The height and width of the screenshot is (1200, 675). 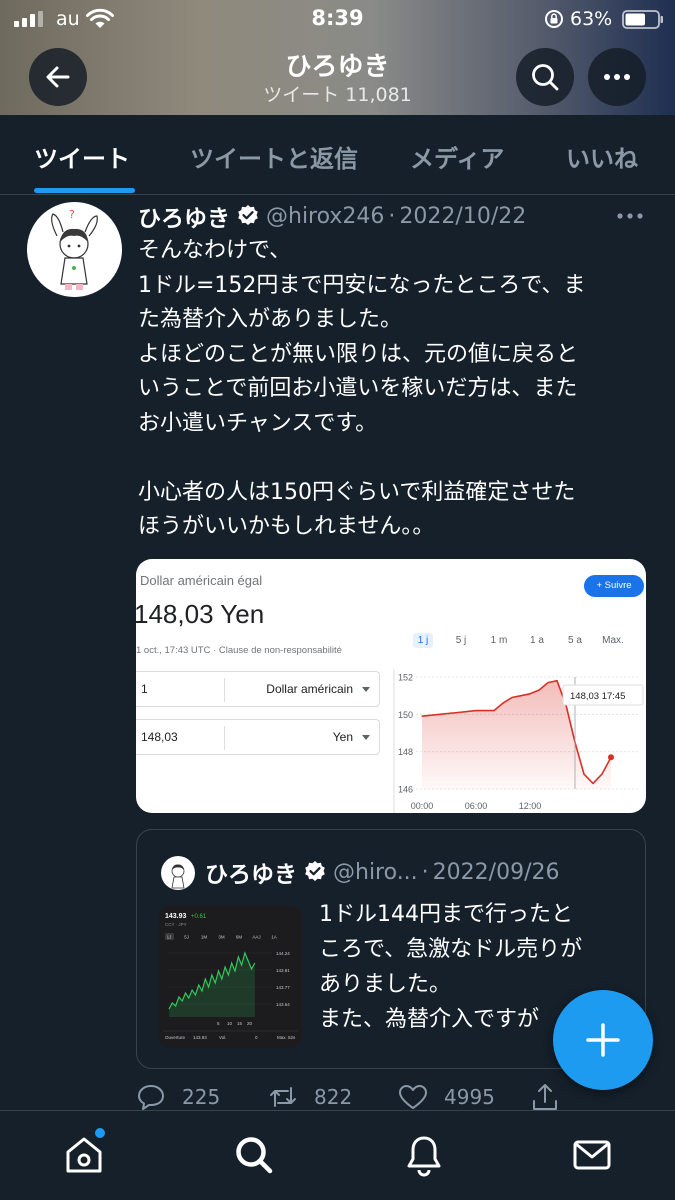 What do you see at coordinates (218, 1023) in the screenshot?
I see `thumb-x-tick: 5` at bounding box center [218, 1023].